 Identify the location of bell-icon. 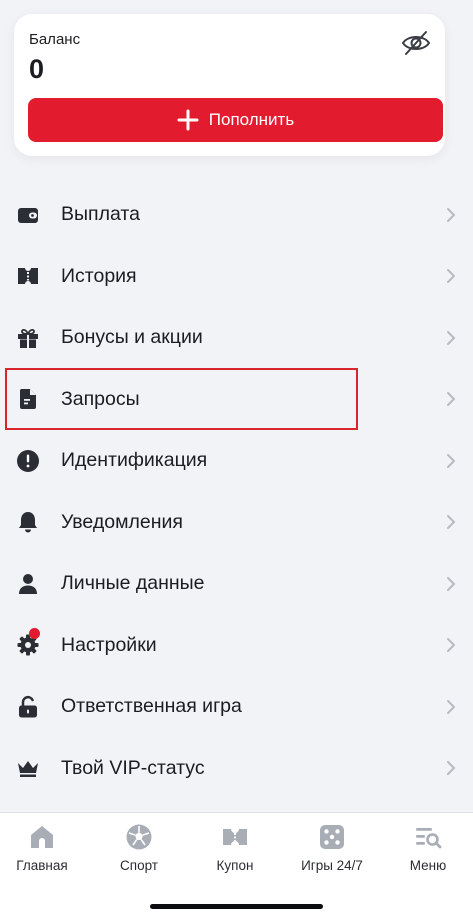
(28, 522).